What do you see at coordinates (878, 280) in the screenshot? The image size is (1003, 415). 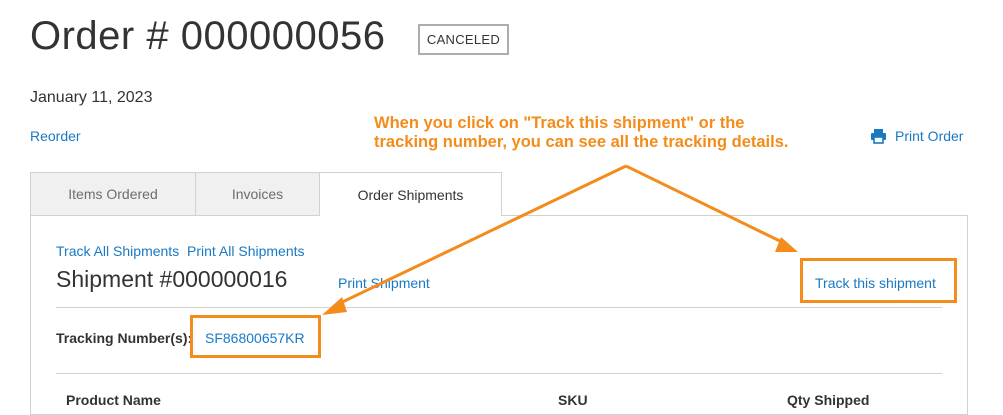 I see `highlight-box-track-shipment` at bounding box center [878, 280].